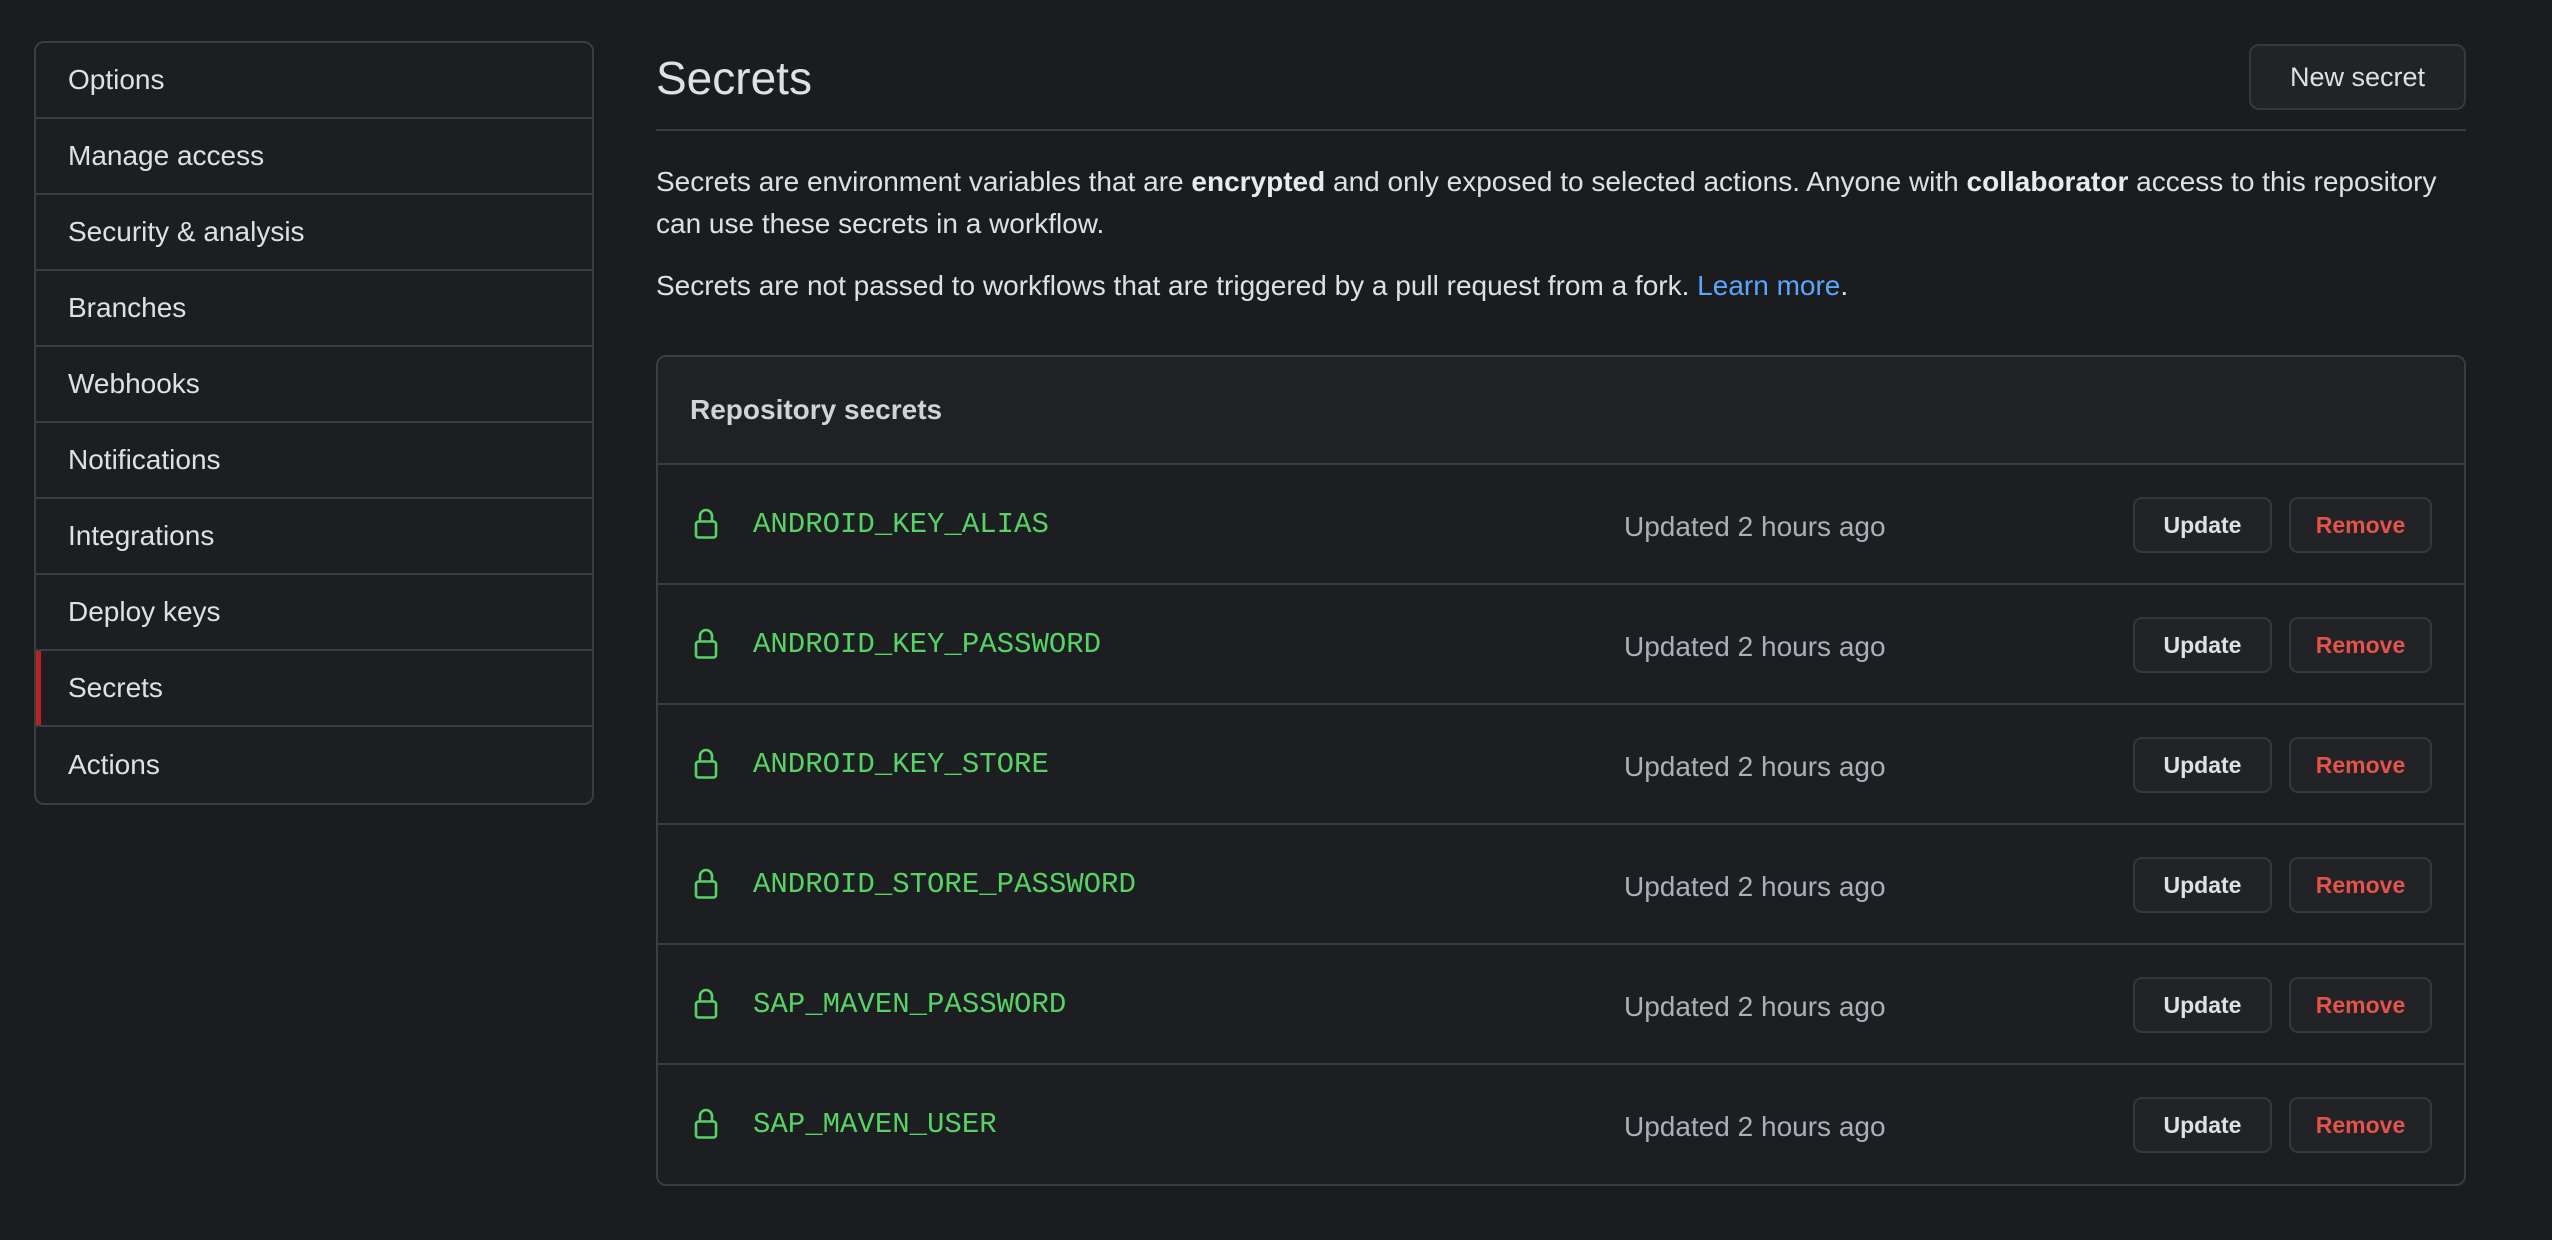  I want to click on fork-note-period: ., so click(1844, 285).